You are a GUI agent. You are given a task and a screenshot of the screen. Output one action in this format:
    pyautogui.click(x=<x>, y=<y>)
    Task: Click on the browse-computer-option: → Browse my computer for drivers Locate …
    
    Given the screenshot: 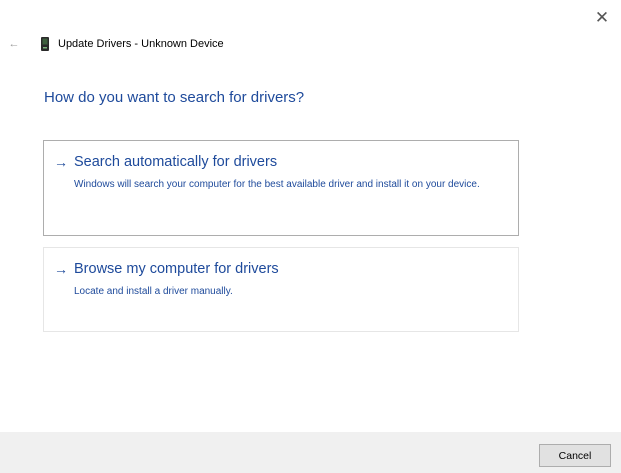 What is the action you would take?
    pyautogui.click(x=281, y=289)
    